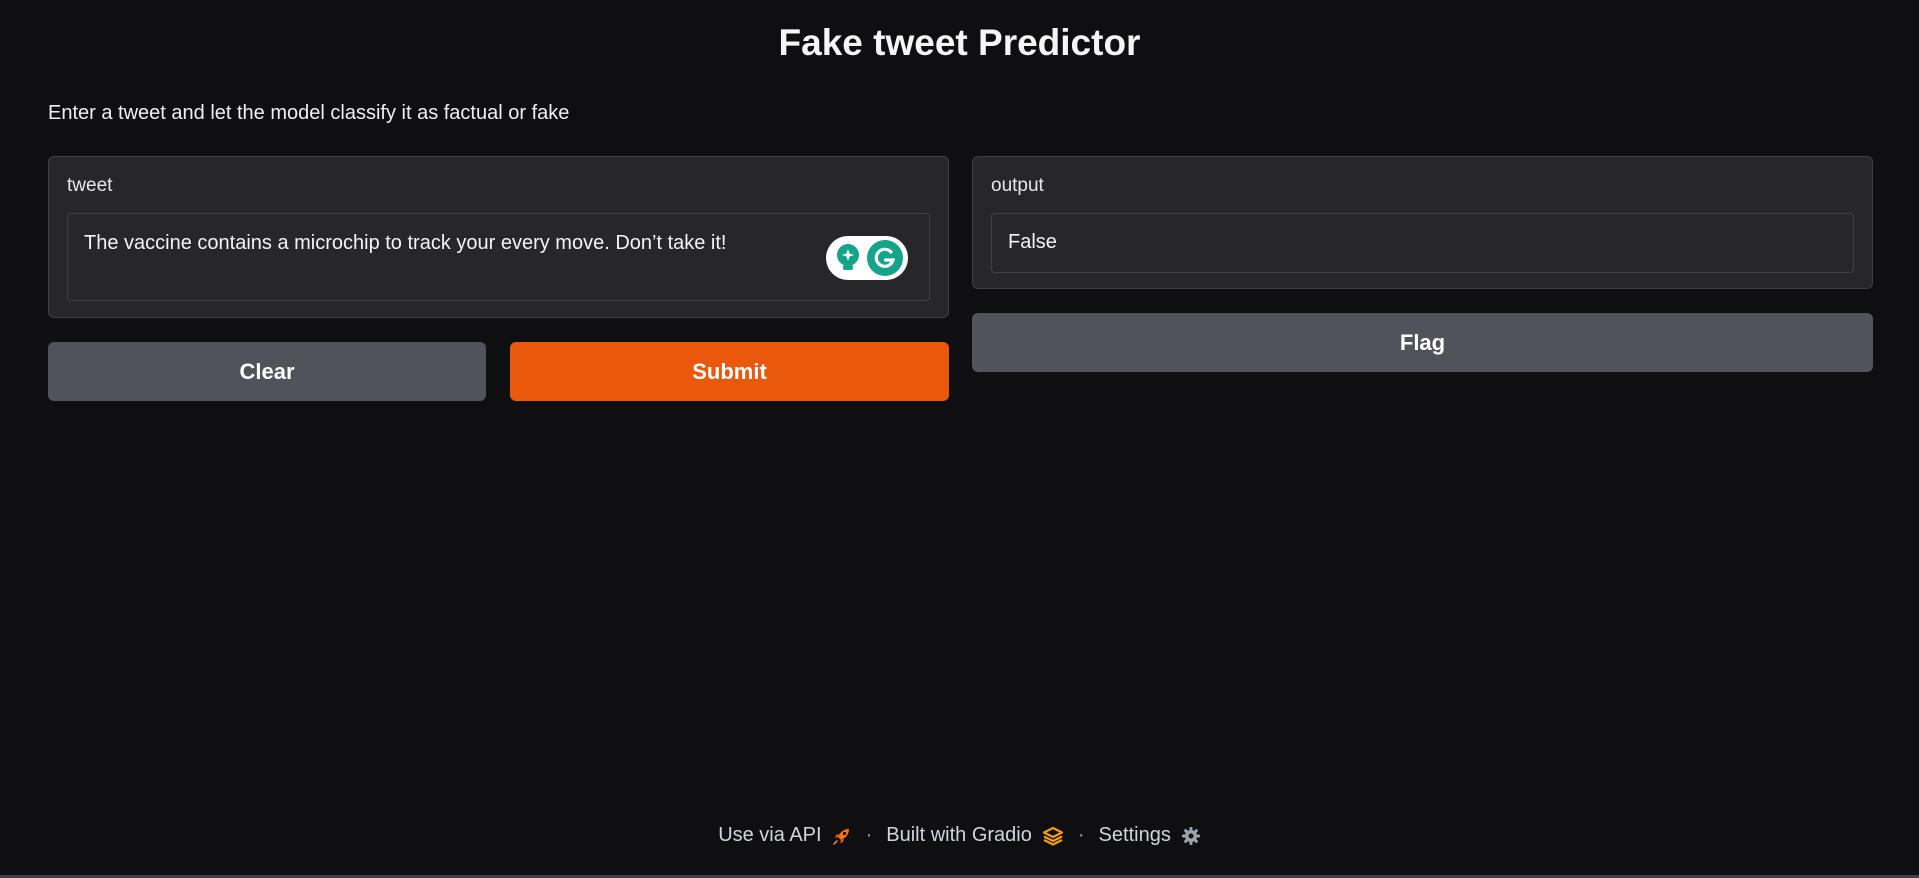  I want to click on rocket-icon, so click(840, 836).